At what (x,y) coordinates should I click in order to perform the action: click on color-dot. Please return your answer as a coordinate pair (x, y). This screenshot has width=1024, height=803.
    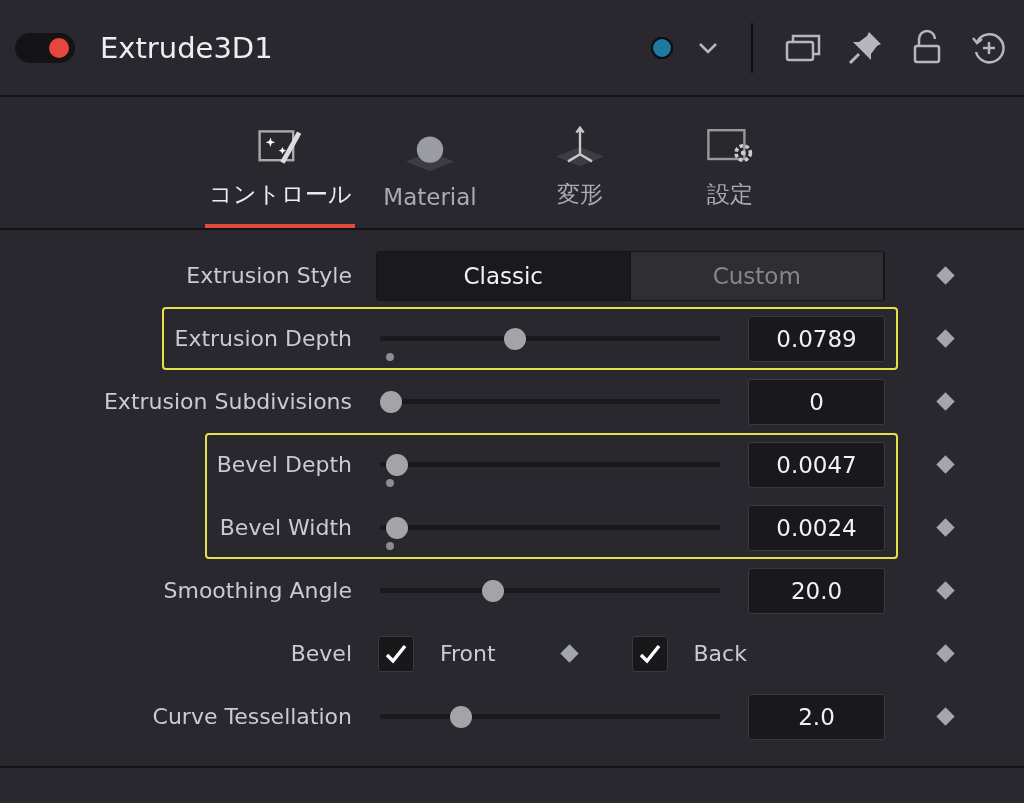
    Looking at the image, I should click on (662, 47).